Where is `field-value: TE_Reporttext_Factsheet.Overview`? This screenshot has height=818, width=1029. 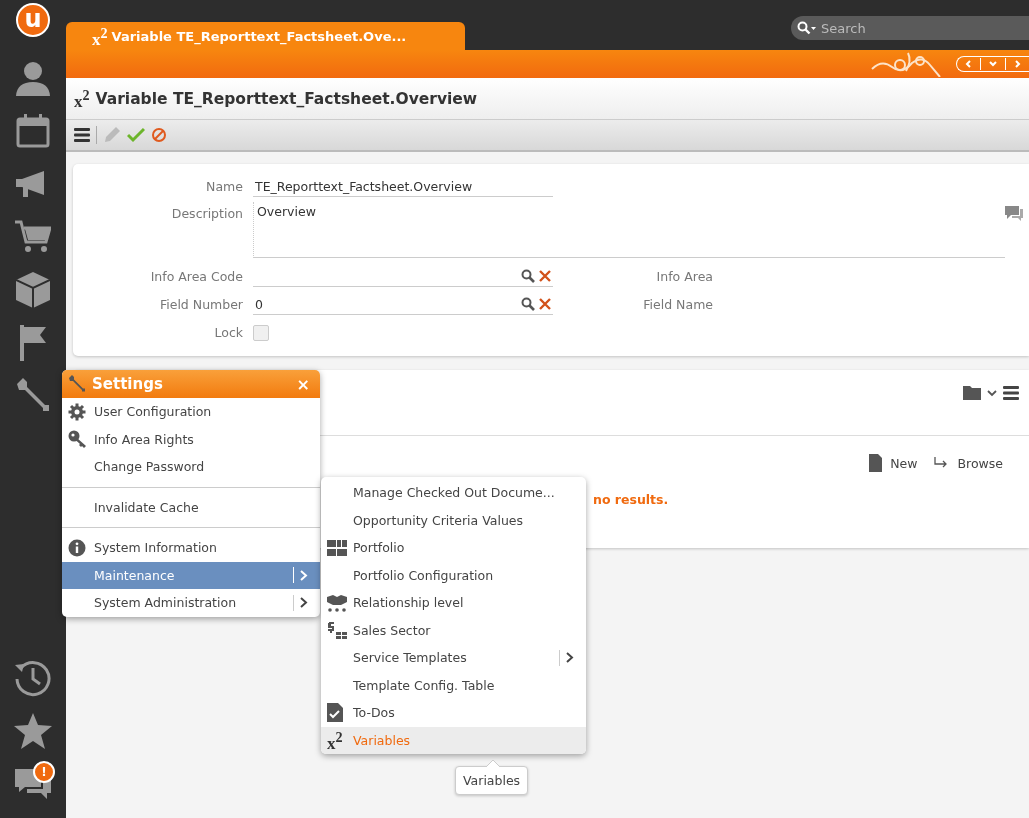 field-value: TE_Reporttext_Factsheet.Overview is located at coordinates (364, 186).